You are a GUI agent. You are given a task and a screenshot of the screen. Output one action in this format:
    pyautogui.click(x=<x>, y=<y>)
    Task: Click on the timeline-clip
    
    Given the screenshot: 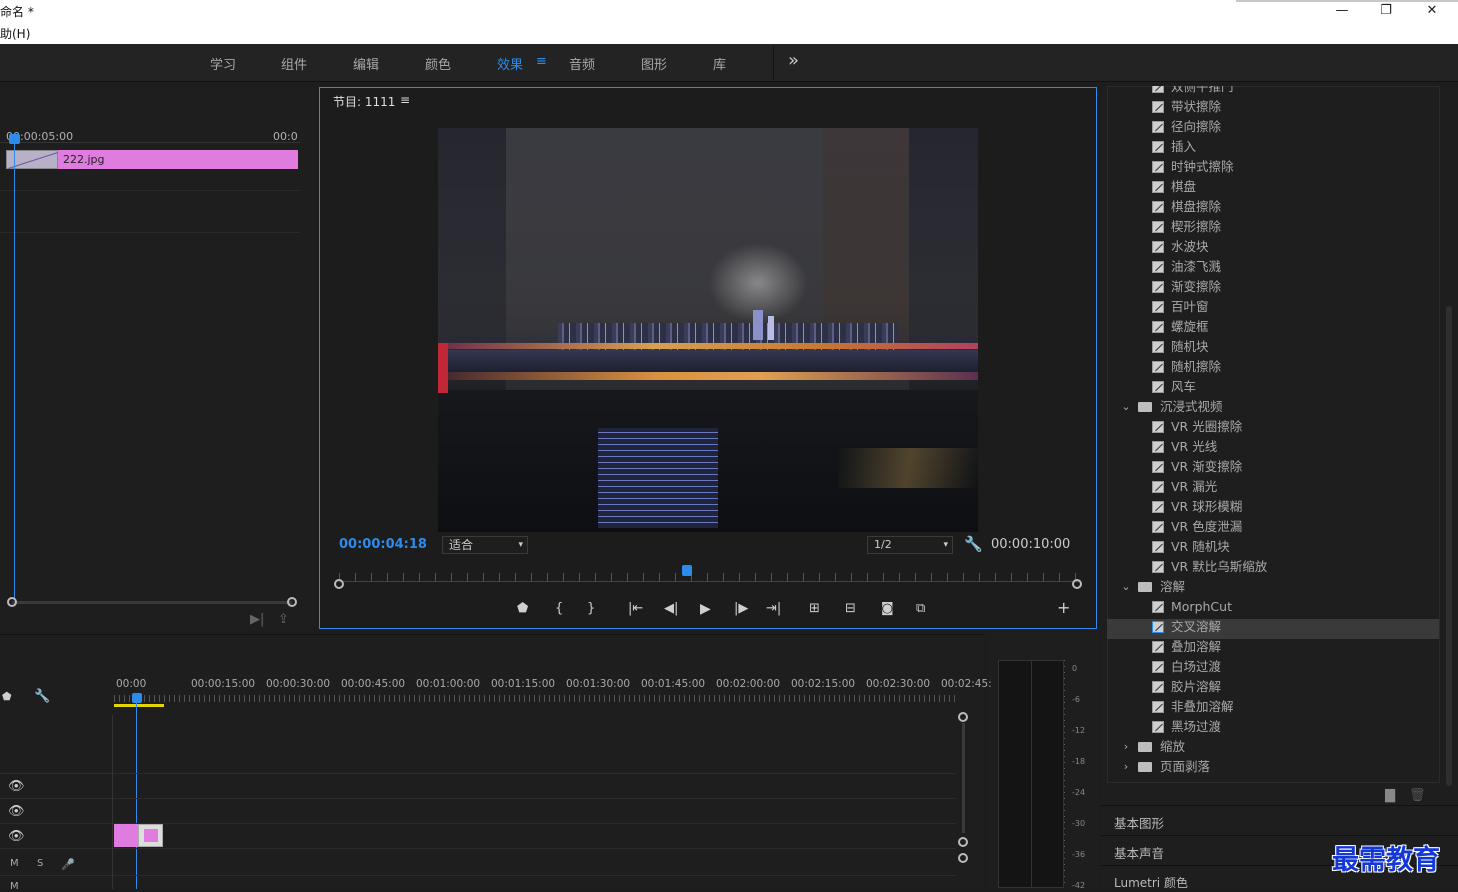 What is the action you would take?
    pyautogui.click(x=126, y=835)
    